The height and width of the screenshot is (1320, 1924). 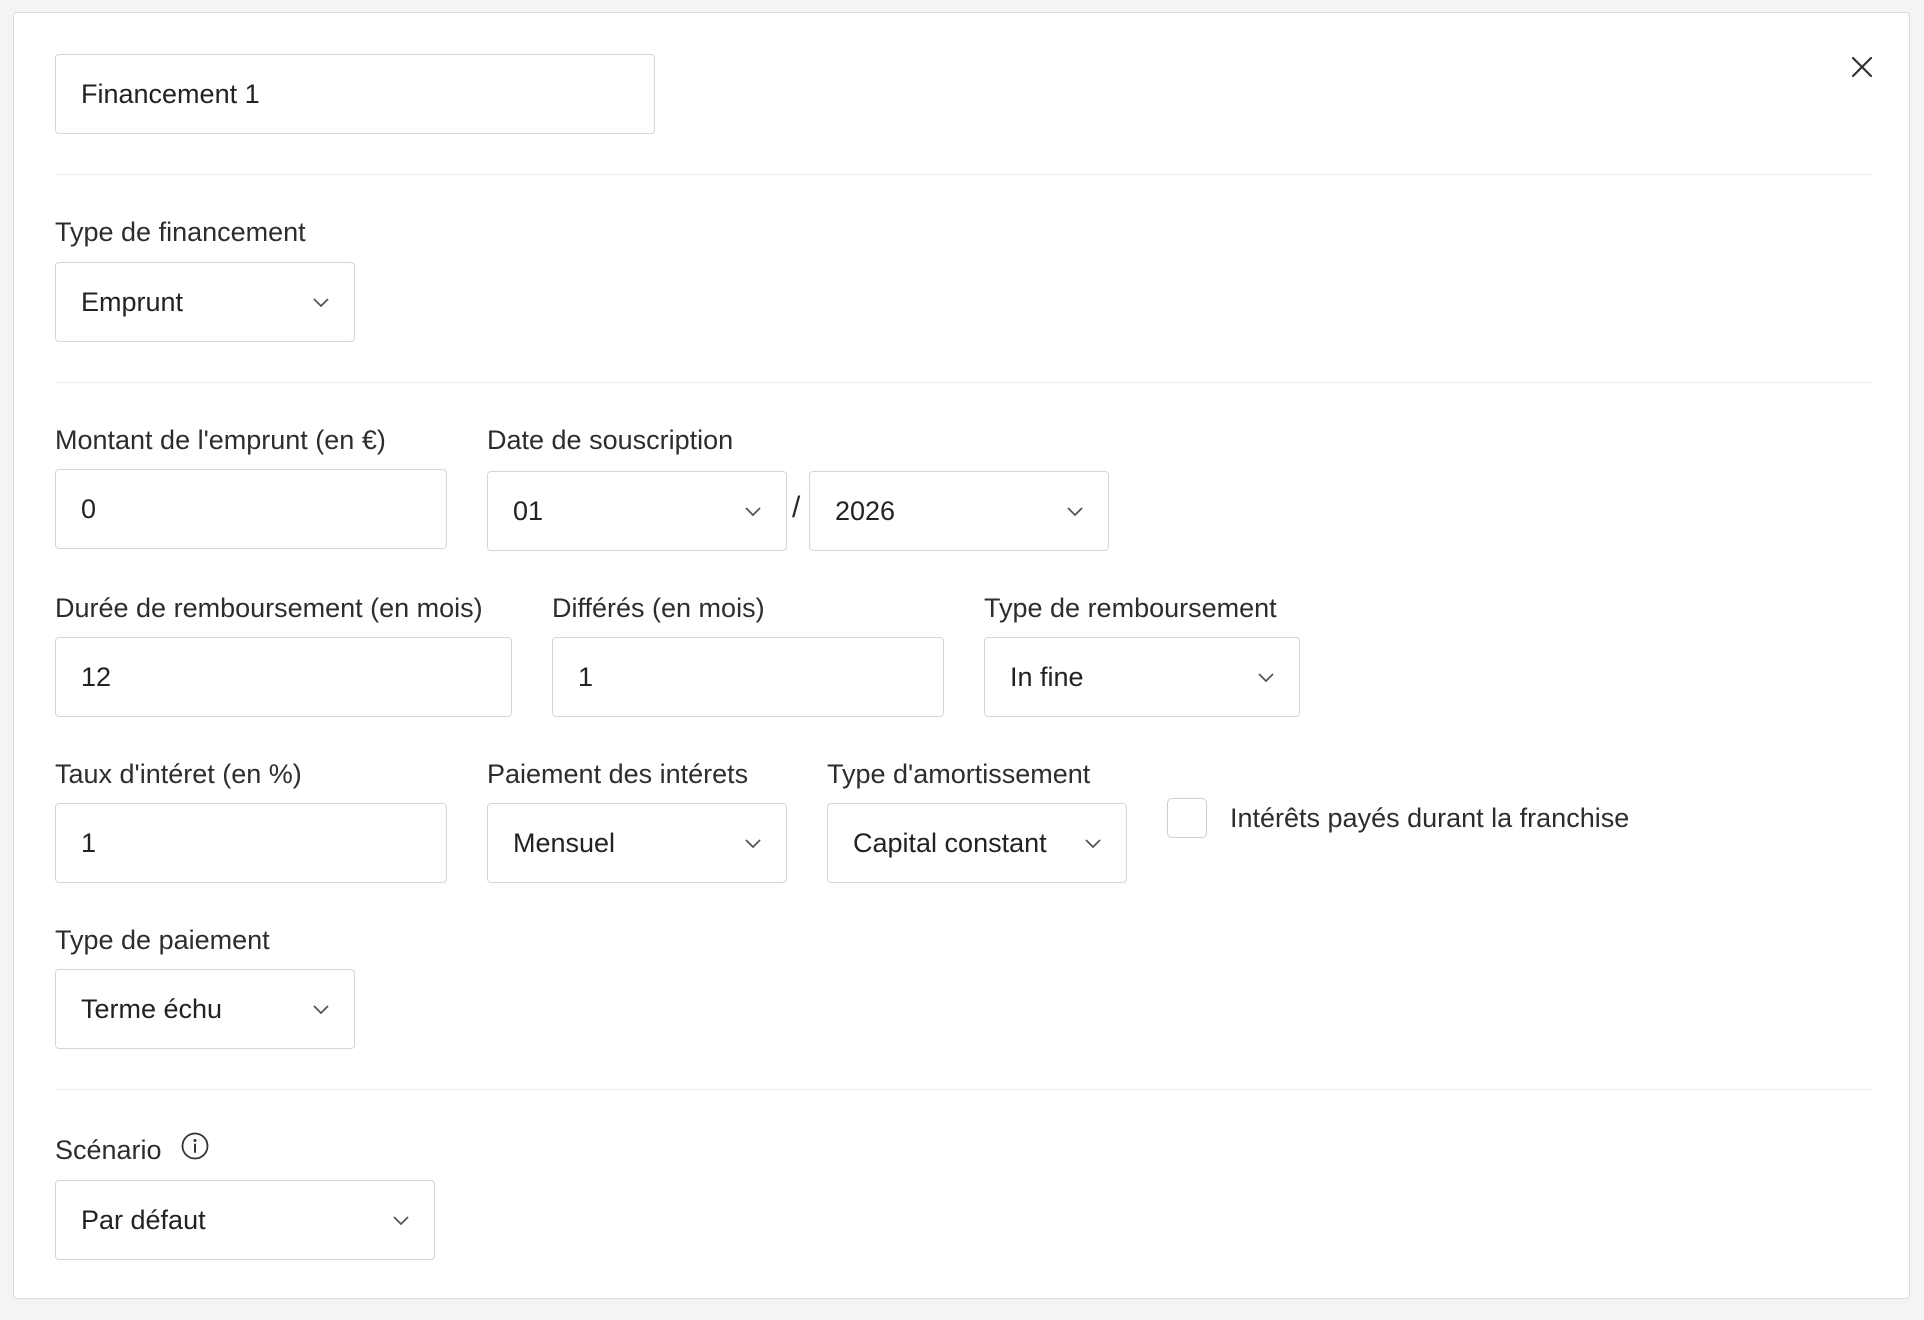 What do you see at coordinates (959, 511) in the screenshot?
I see `subscription-year-select: 2026` at bounding box center [959, 511].